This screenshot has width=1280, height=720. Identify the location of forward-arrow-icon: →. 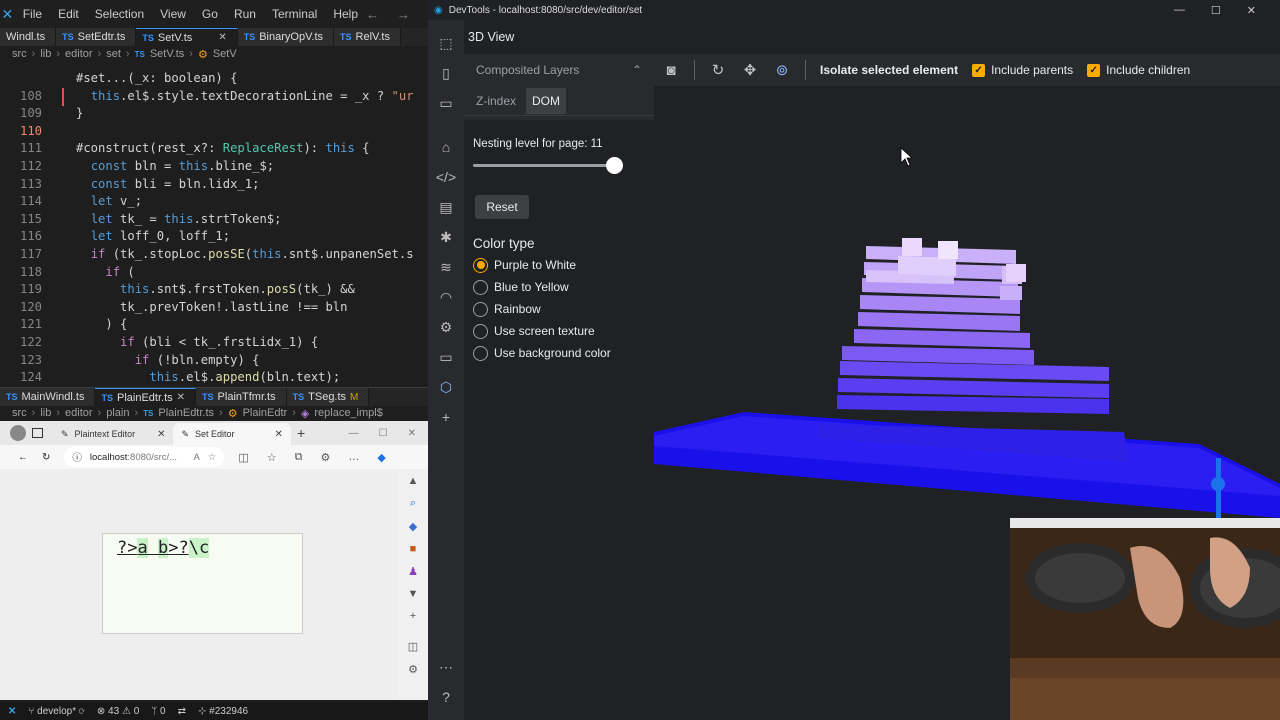
(403, 14).